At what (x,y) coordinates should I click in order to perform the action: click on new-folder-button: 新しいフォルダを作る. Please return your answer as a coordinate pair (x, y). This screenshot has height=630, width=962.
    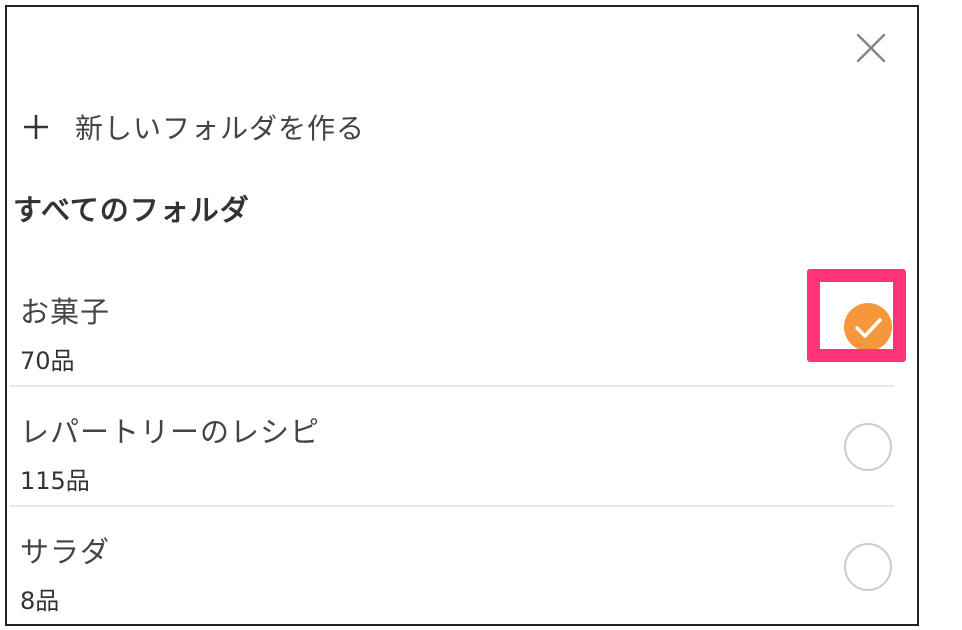
    Looking at the image, I should click on (193, 127).